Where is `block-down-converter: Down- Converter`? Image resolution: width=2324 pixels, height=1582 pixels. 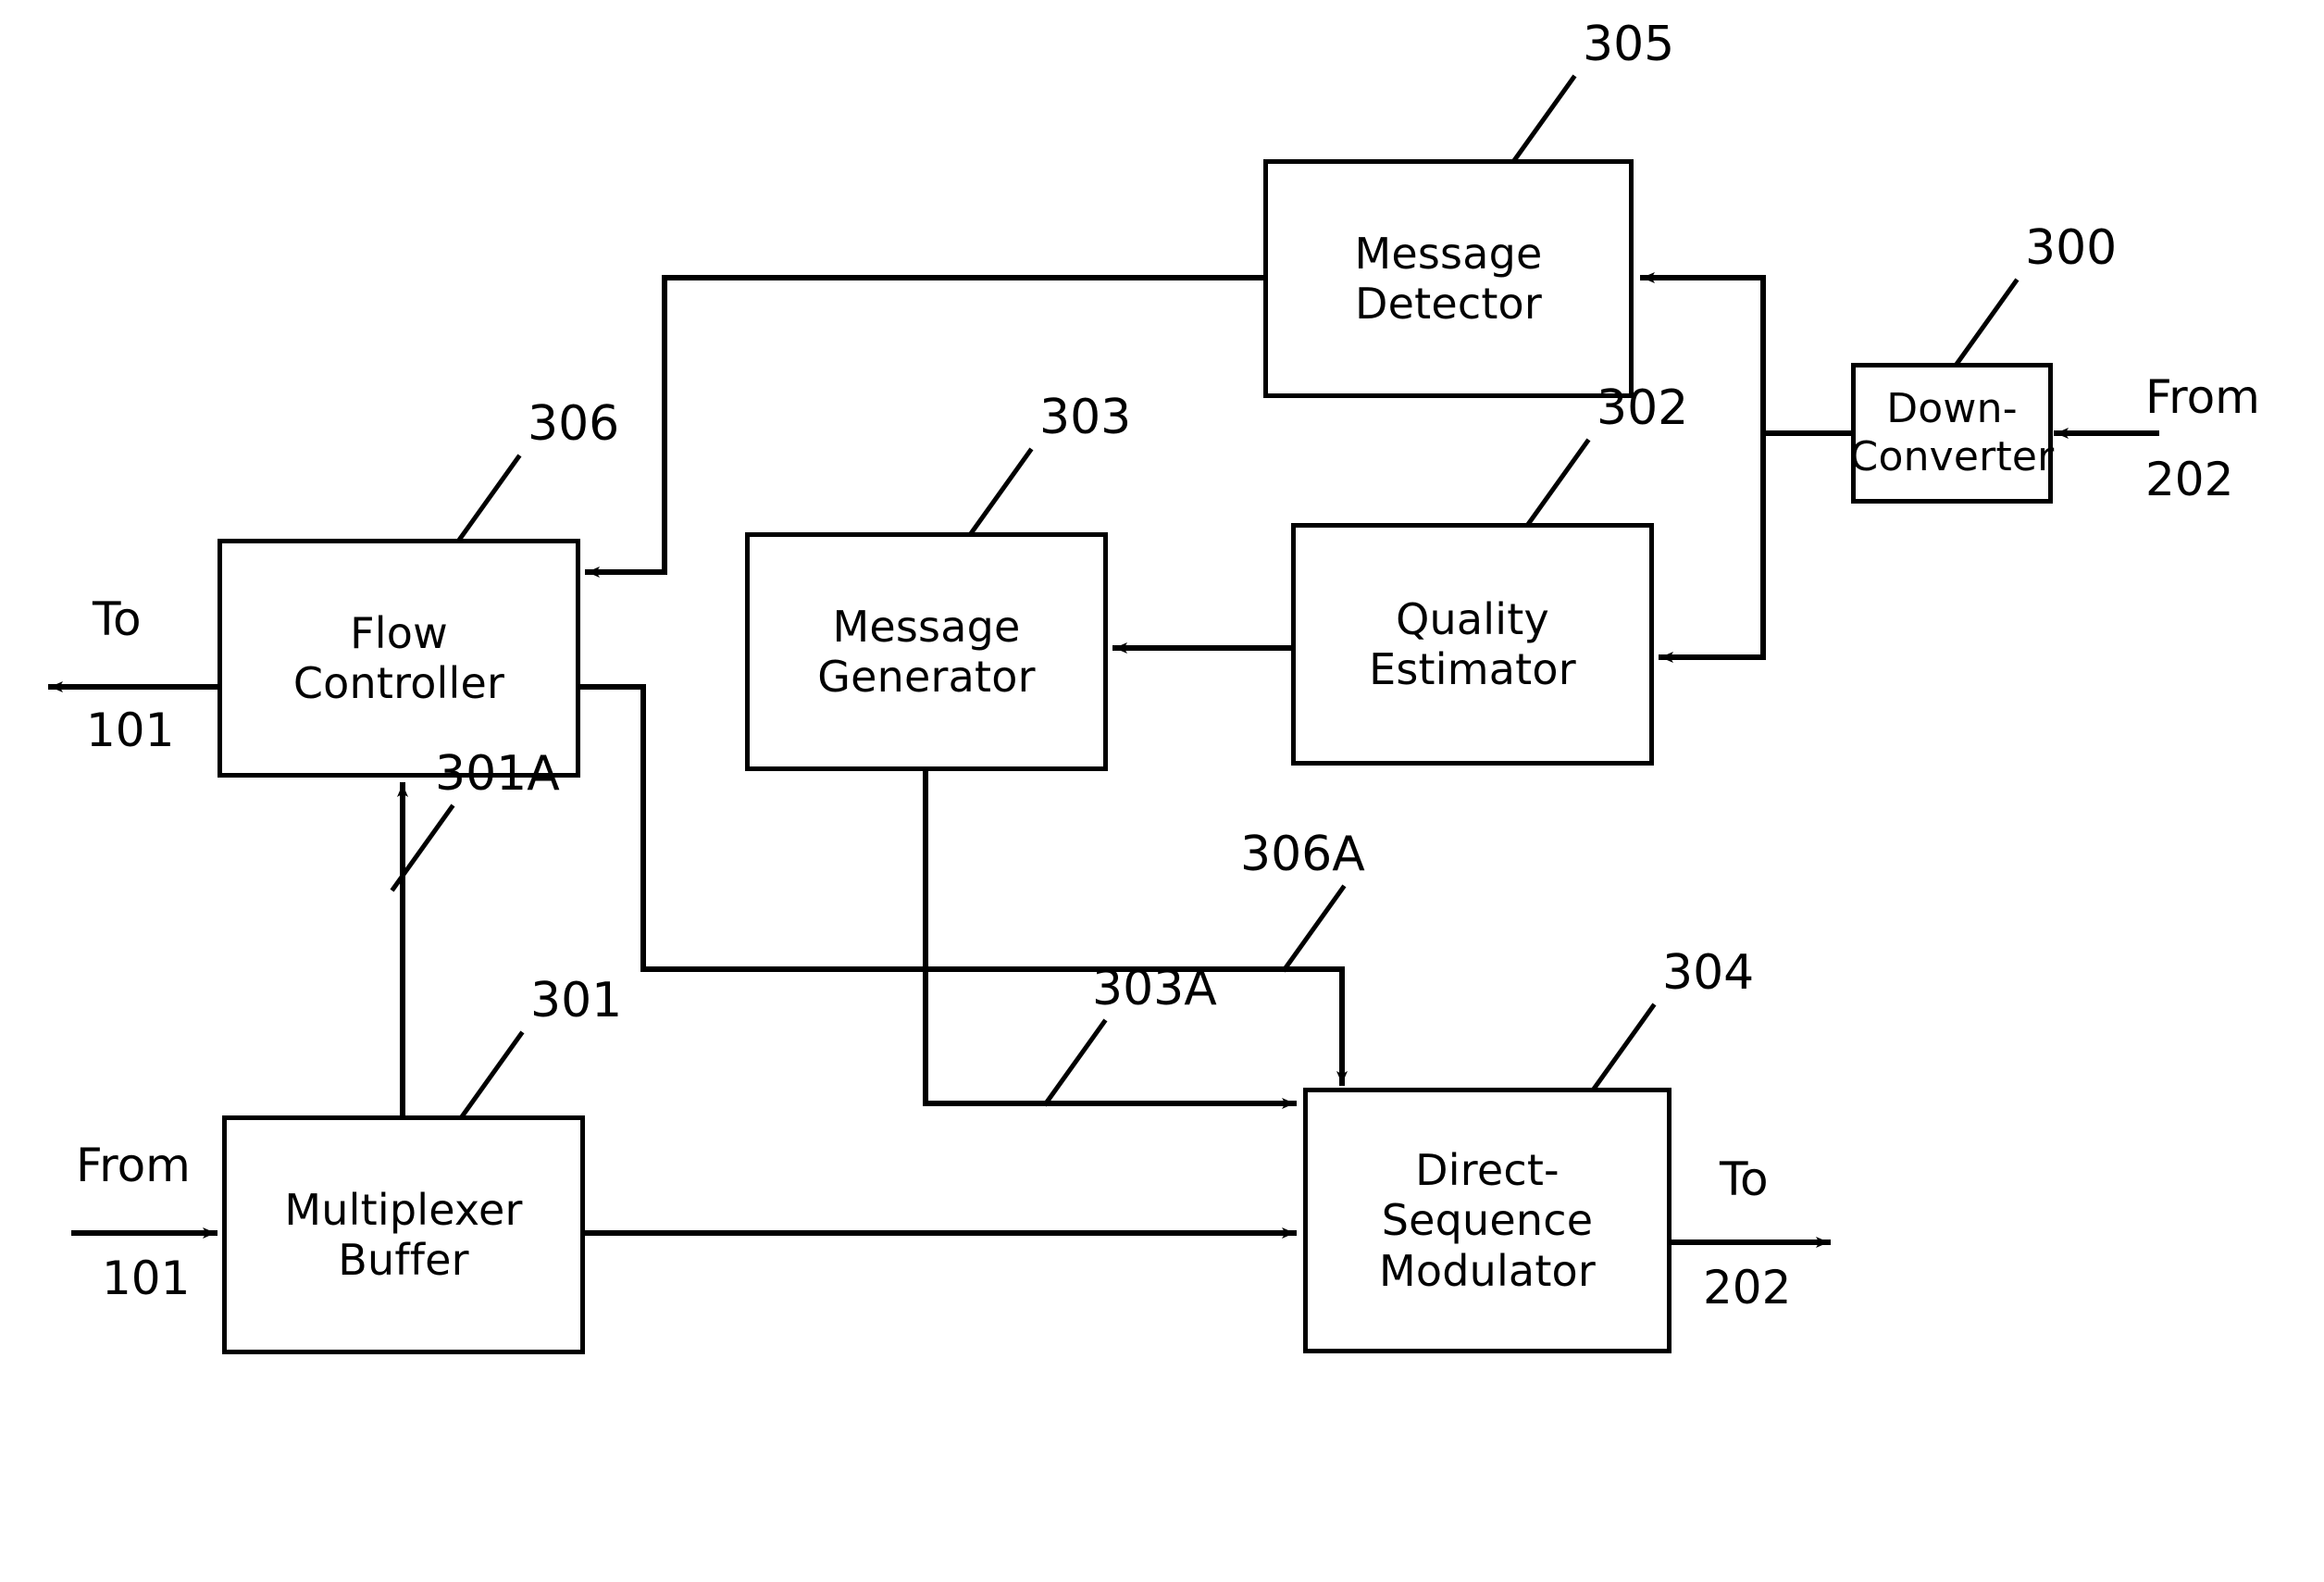
block-down-converter: Down- Converter is located at coordinates (1952, 433).